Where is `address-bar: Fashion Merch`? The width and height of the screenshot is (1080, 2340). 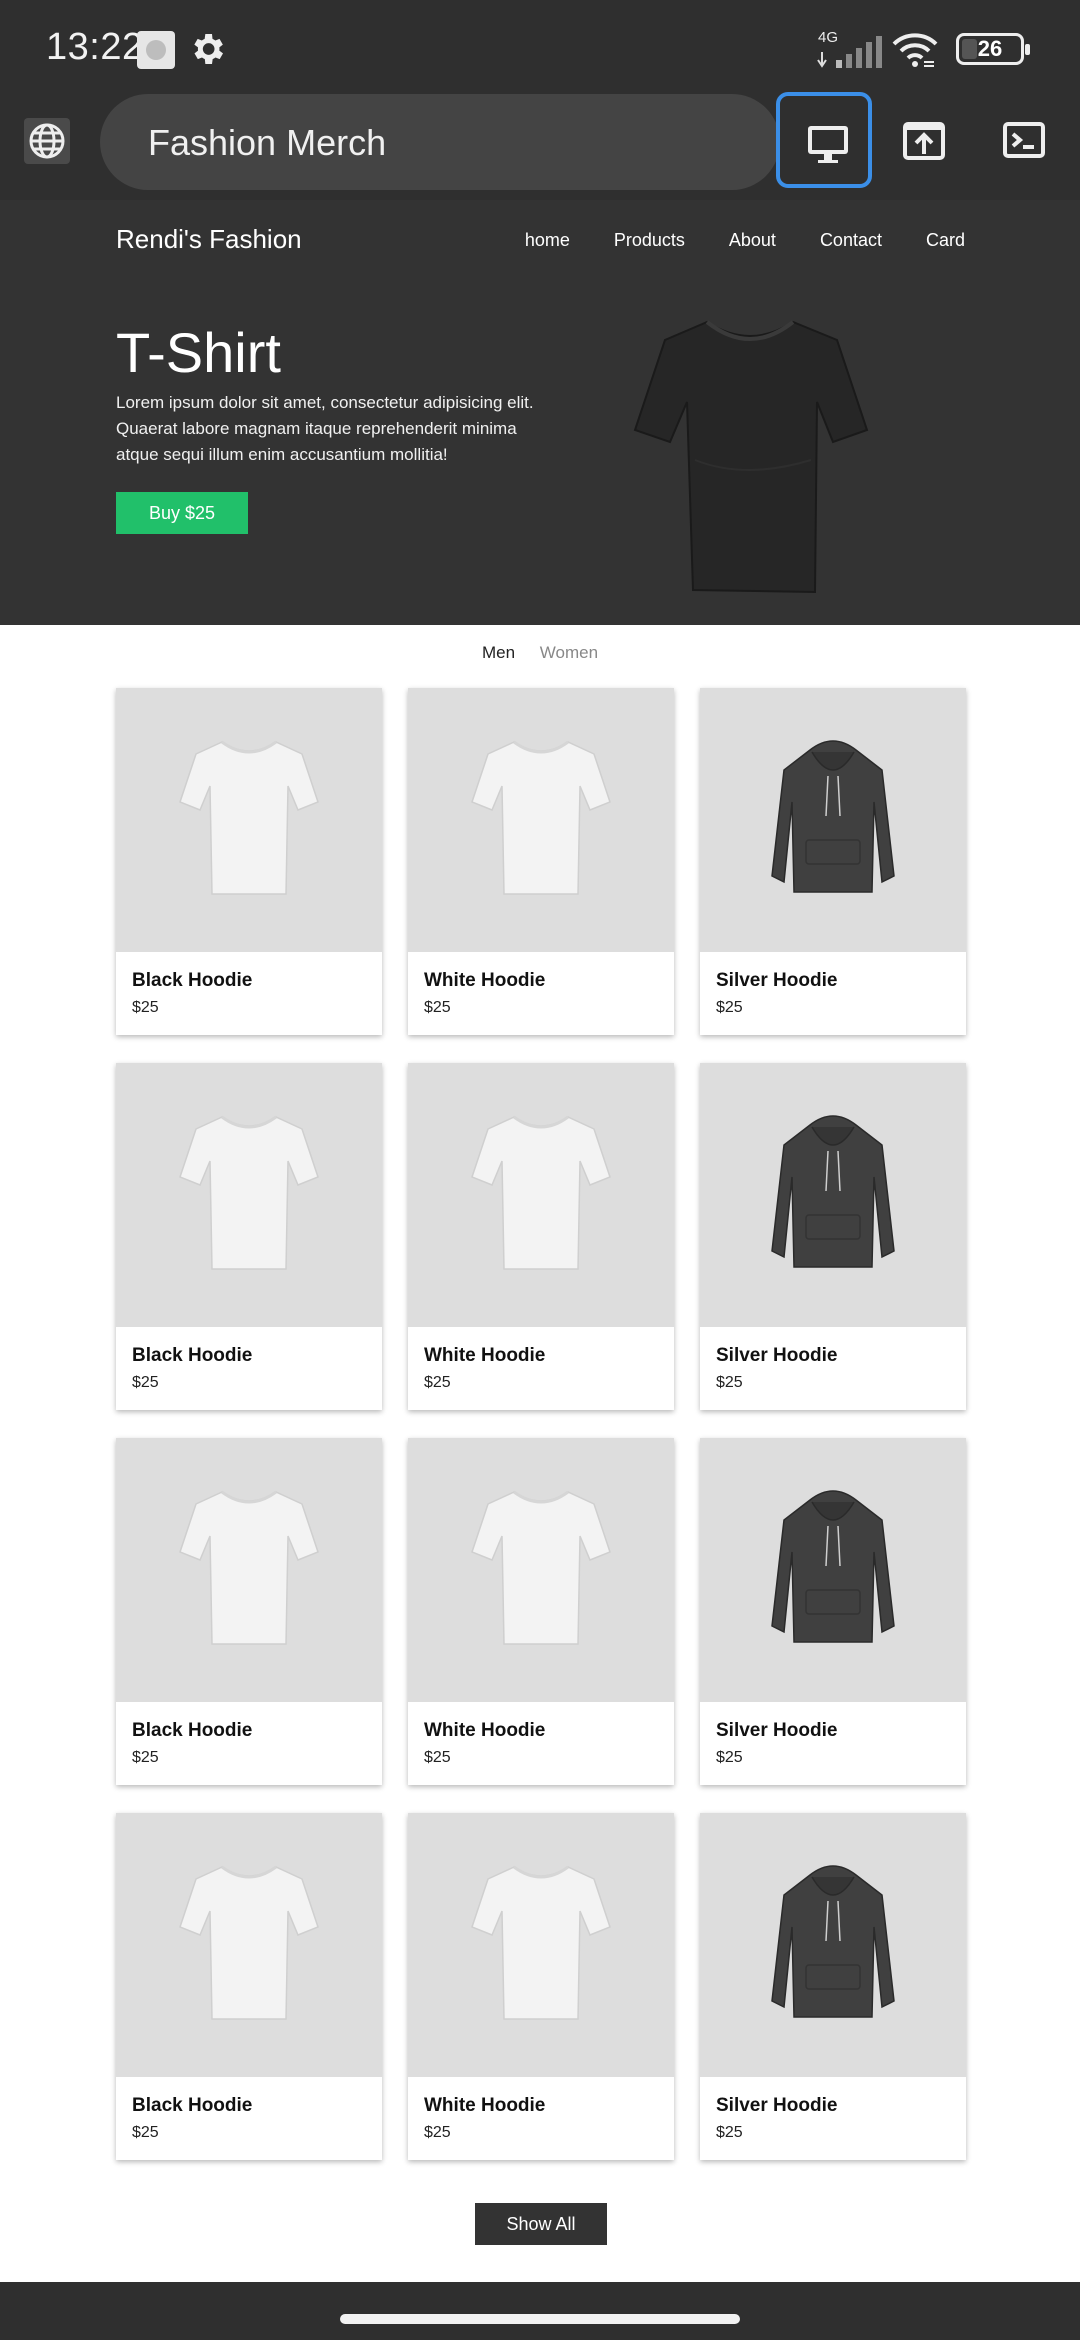 address-bar: Fashion Merch is located at coordinates (440, 142).